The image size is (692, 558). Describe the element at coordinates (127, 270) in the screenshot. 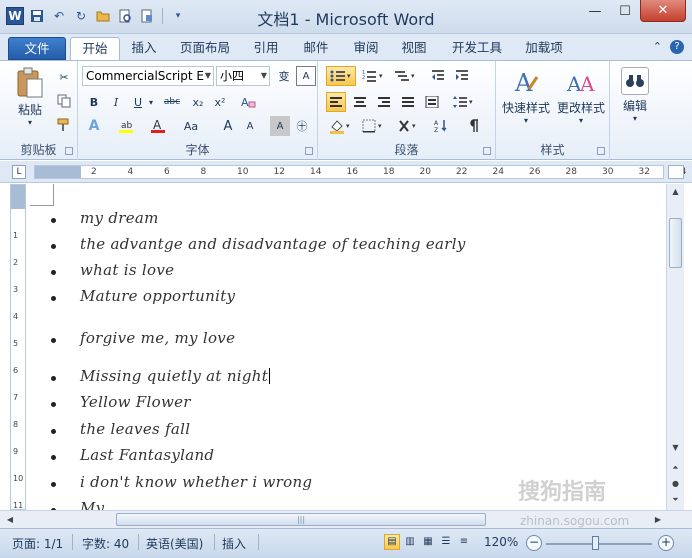

I see `list-item: what is love` at that location.